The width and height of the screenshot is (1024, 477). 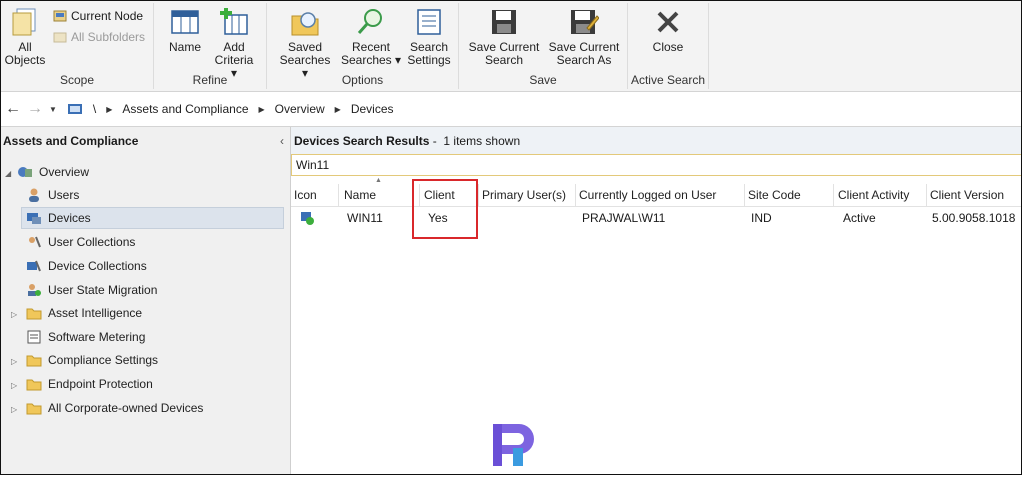 I want to click on watermark-logo-icon, so click(x=513, y=445).